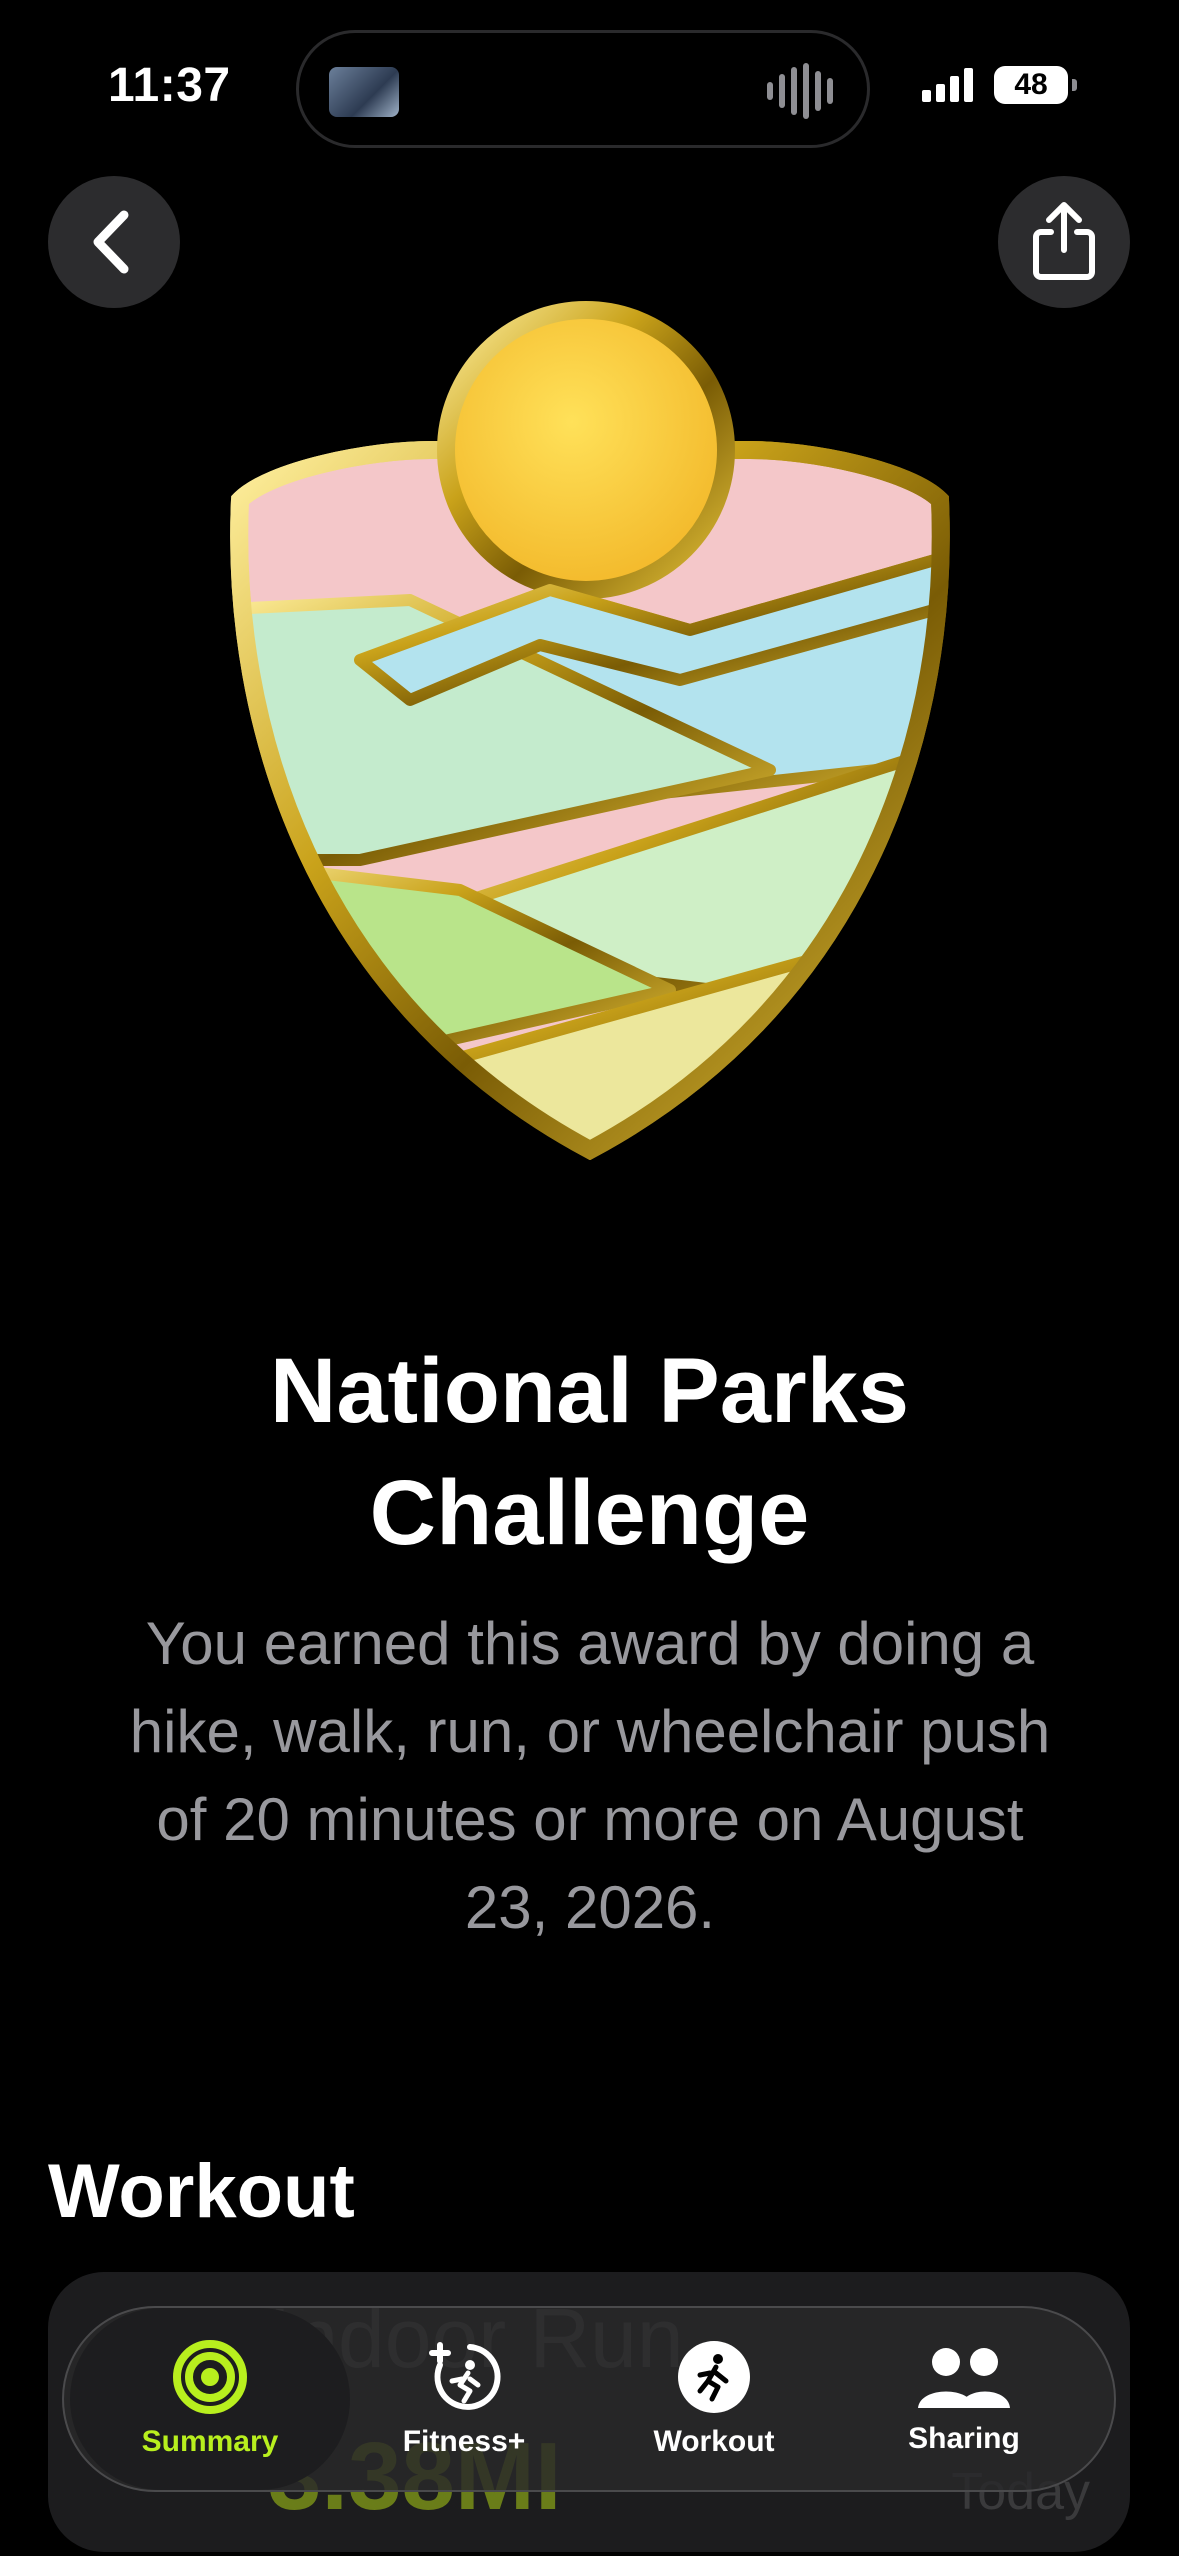  I want to click on tab-label: Fitness+, so click(464, 2441).